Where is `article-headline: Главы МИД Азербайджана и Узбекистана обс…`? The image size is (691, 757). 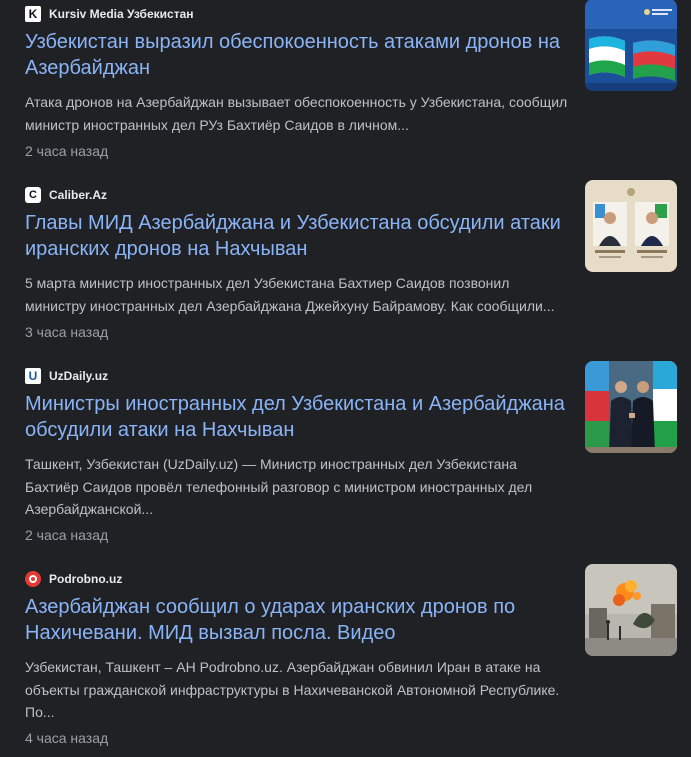 article-headline: Главы МИД Азербайджана и Узбекистана обс… is located at coordinates (299, 236).